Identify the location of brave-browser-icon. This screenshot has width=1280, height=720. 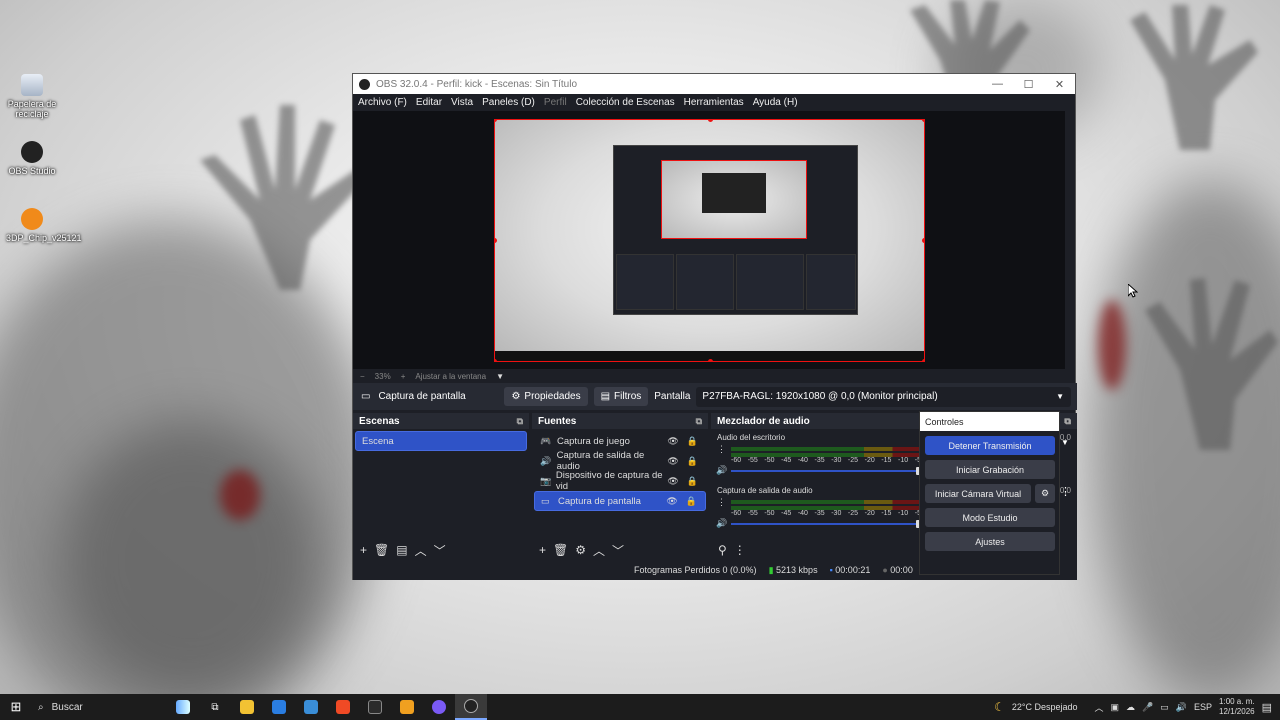
(343, 707).